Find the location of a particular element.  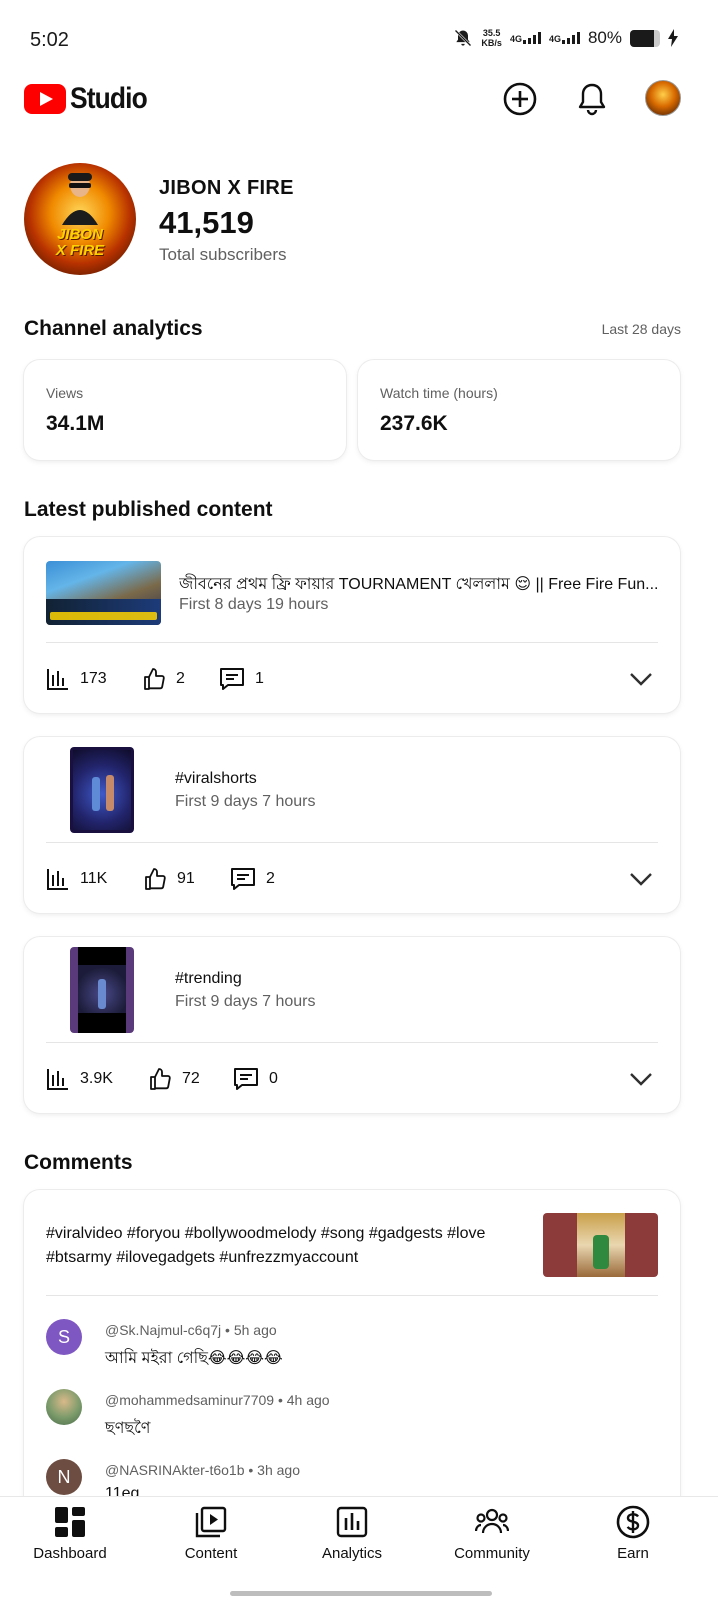

community-icon is located at coordinates (492, 1521).